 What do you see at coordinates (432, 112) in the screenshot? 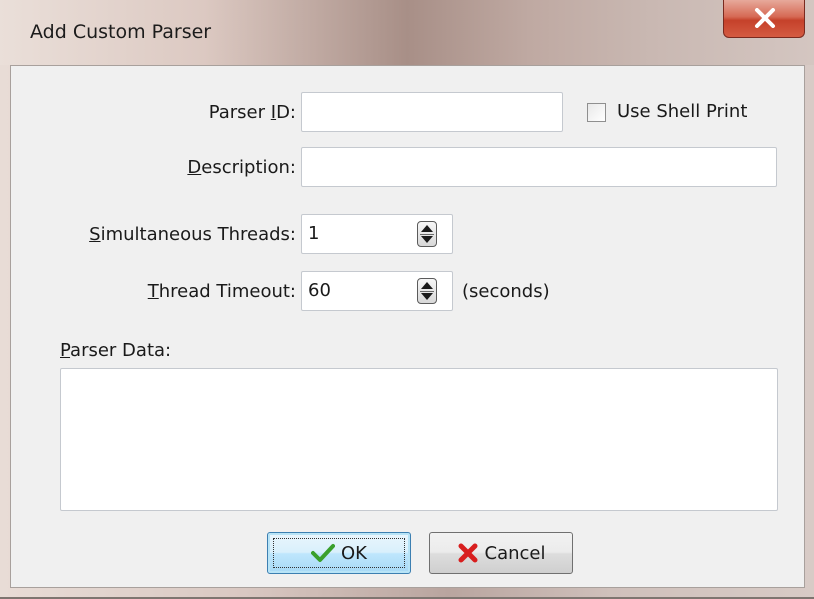
I see `parser-id-input` at bounding box center [432, 112].